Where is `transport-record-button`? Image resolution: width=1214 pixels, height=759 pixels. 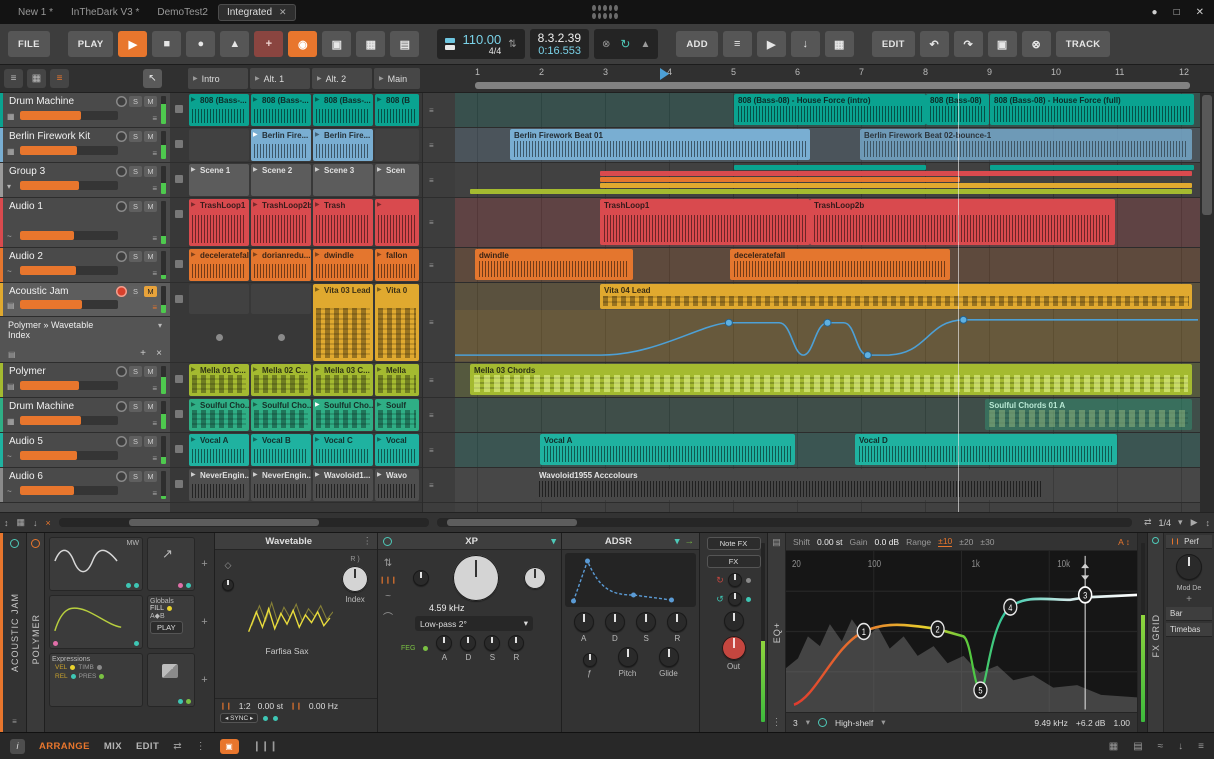 transport-record-button is located at coordinates (201, 44).